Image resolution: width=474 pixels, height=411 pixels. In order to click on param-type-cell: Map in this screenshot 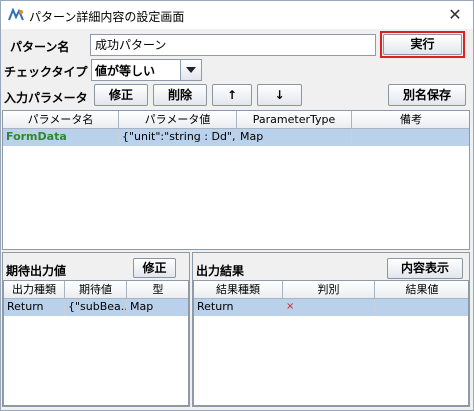, I will do `click(294, 137)`.